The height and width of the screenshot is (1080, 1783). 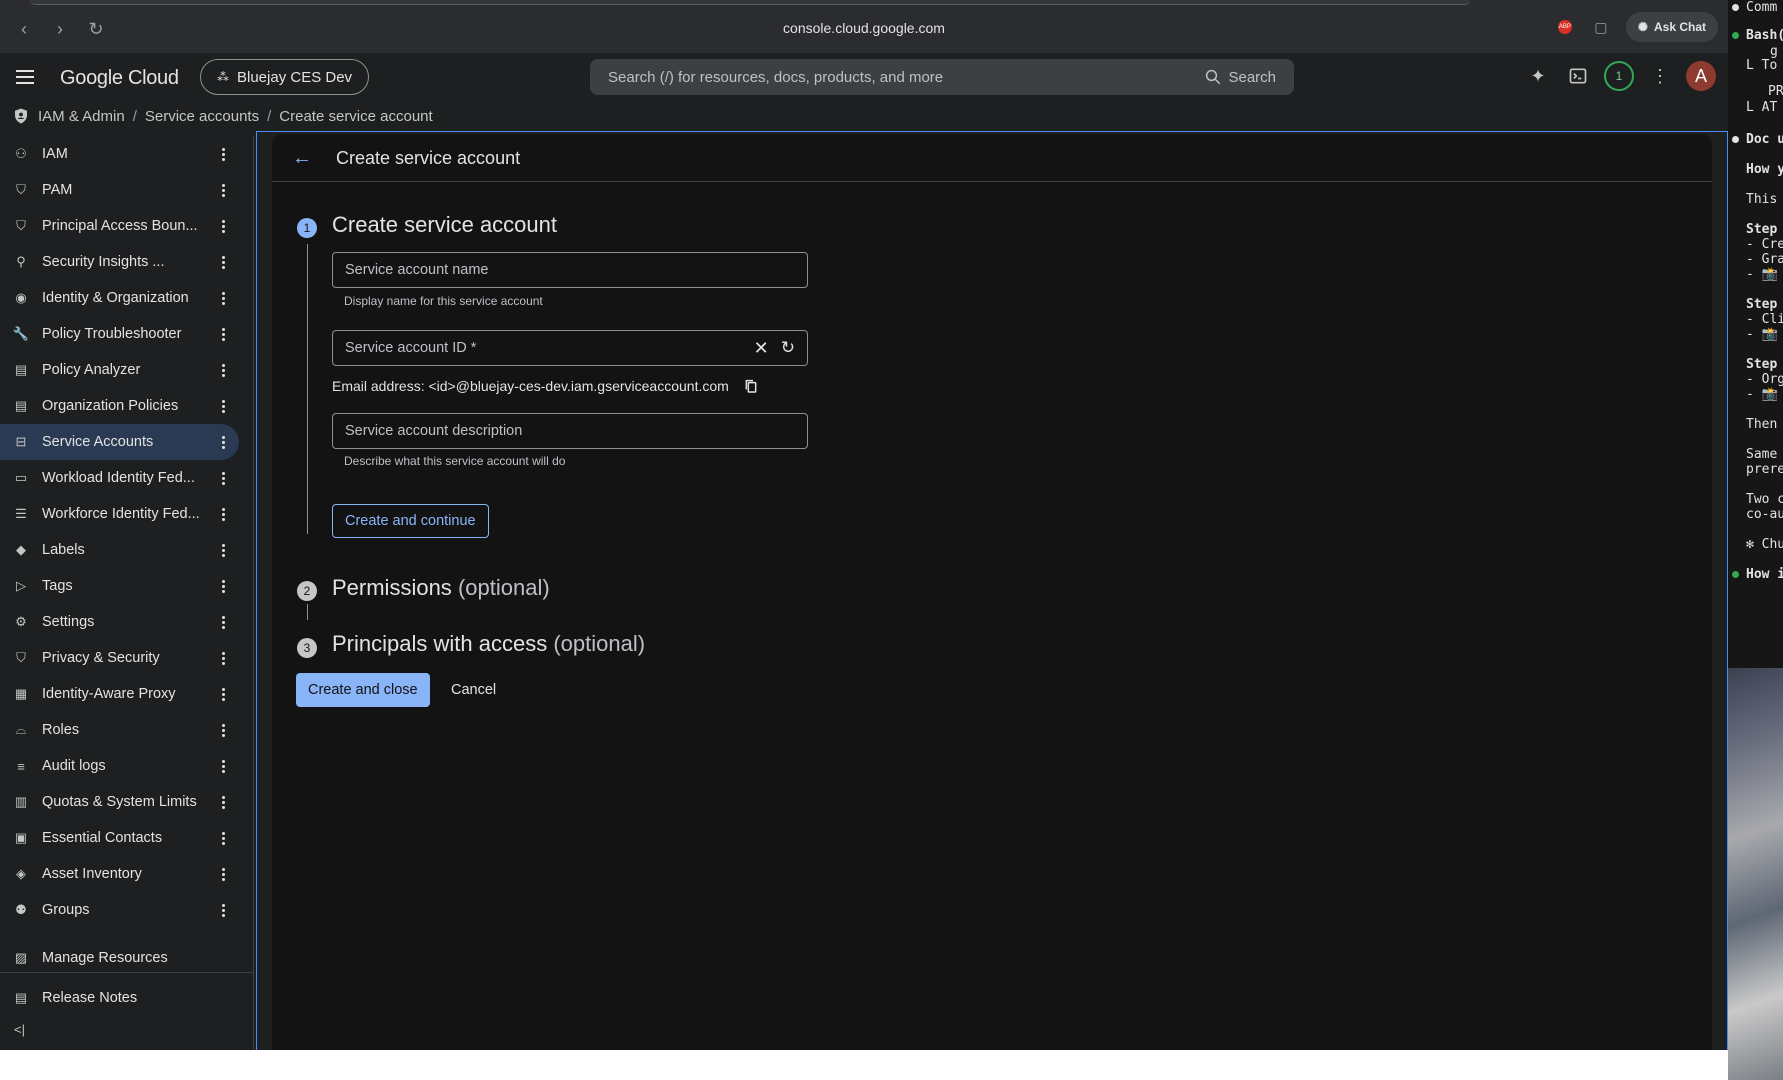 What do you see at coordinates (1578, 76) in the screenshot?
I see `cloud-shell-icon` at bounding box center [1578, 76].